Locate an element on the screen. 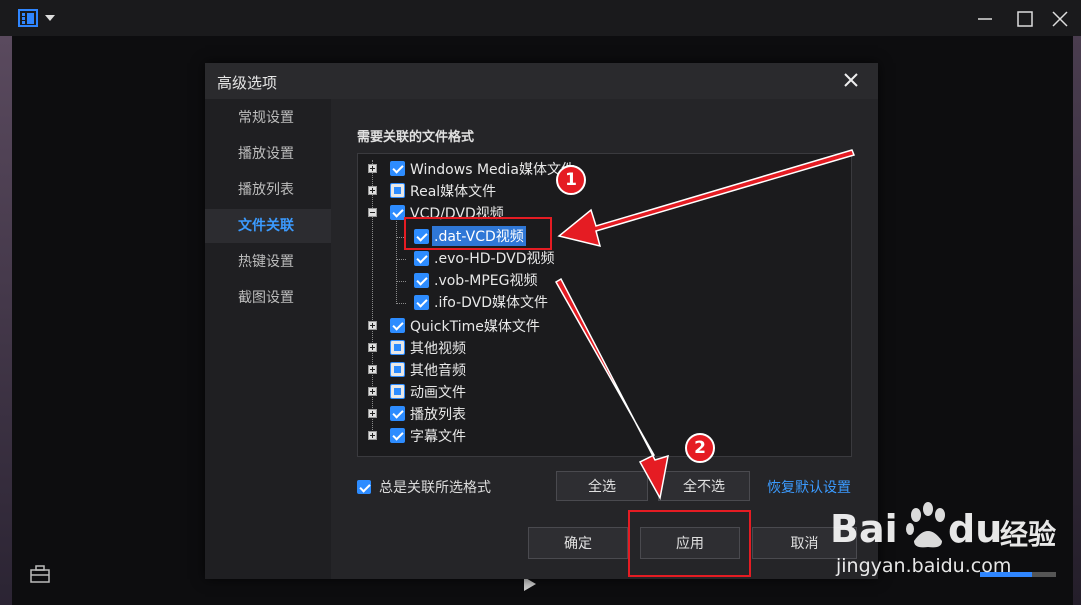 The height and width of the screenshot is (605, 1081). nav-item-hotkeys: 热键设置 is located at coordinates (268, 262).